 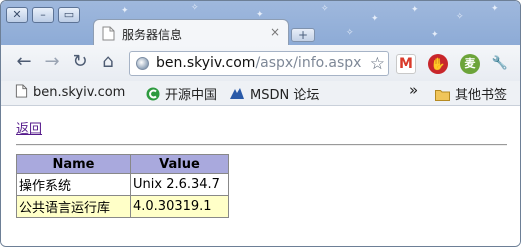 What do you see at coordinates (285, 95) in the screenshot?
I see `bookmark-label: MSDN 论坛` at bounding box center [285, 95].